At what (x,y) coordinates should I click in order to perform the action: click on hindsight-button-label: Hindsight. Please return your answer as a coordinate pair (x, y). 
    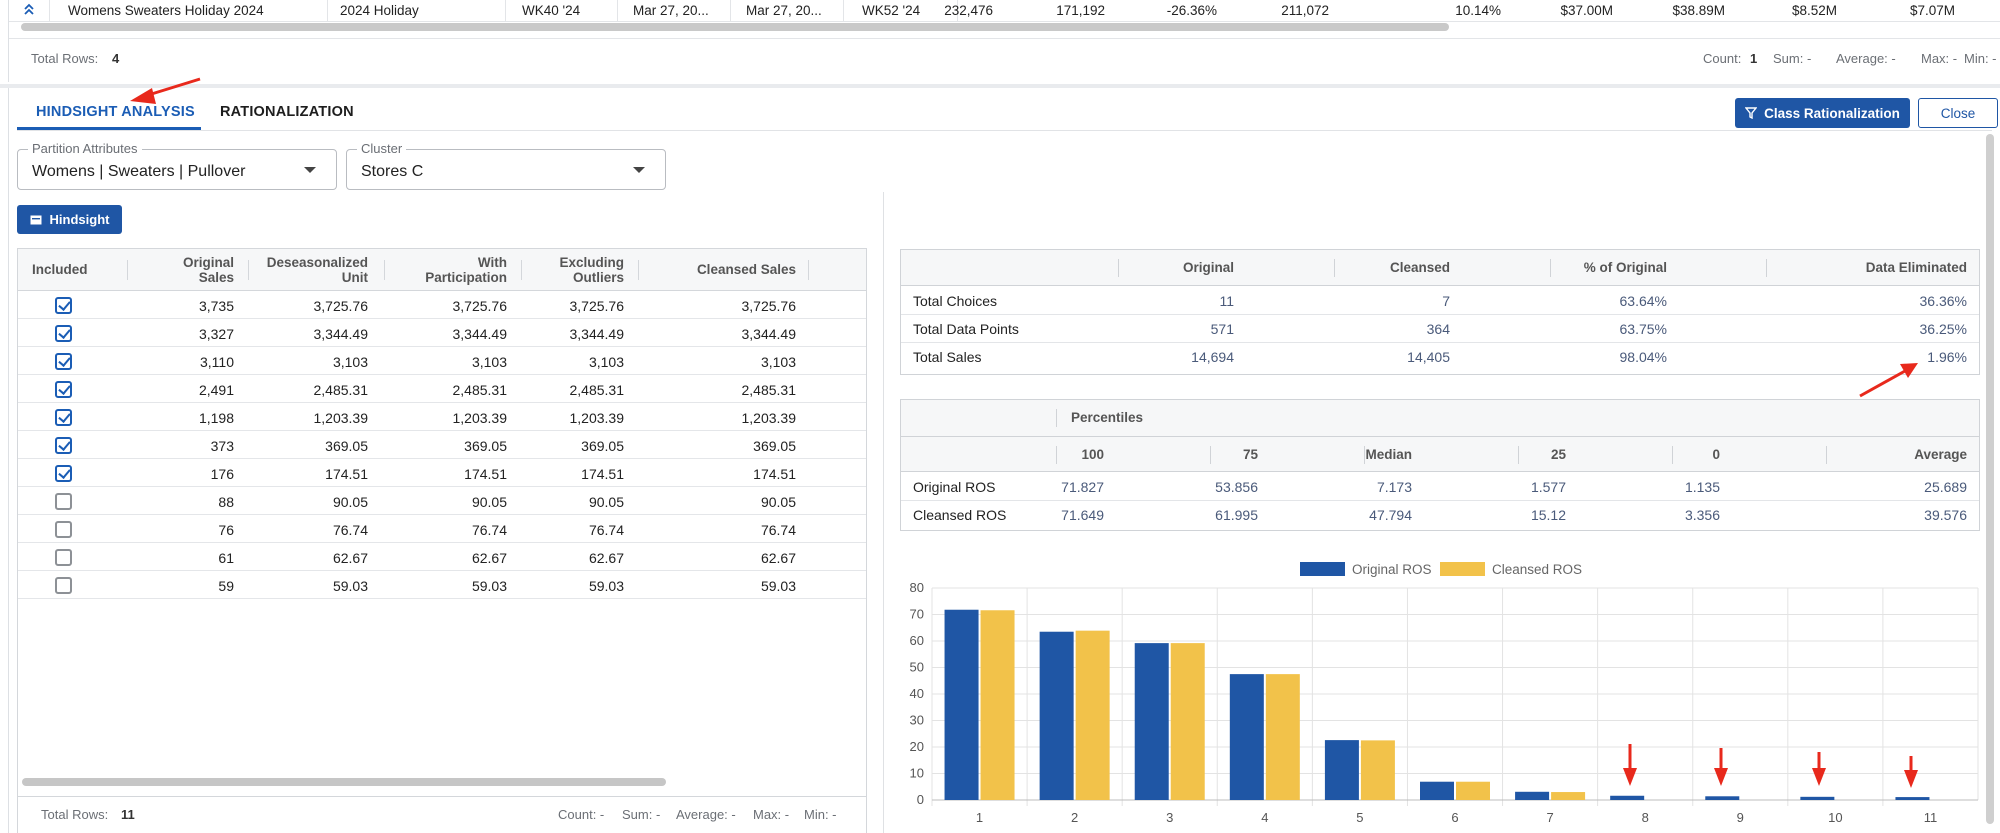
    Looking at the image, I should click on (79, 219).